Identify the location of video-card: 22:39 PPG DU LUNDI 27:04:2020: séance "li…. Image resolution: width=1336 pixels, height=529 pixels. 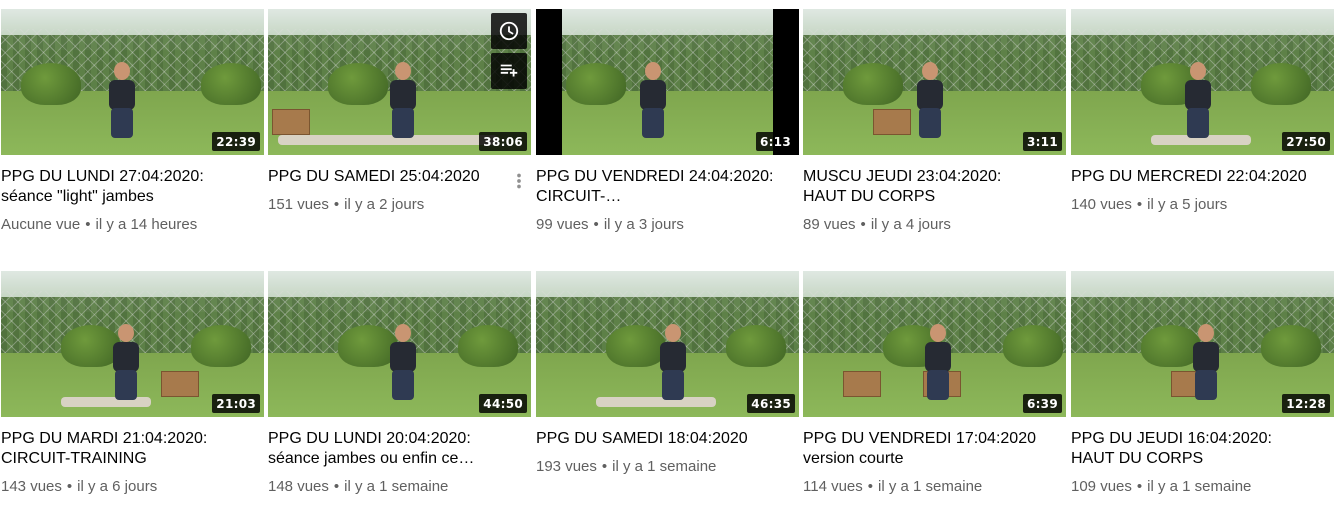
(132, 122).